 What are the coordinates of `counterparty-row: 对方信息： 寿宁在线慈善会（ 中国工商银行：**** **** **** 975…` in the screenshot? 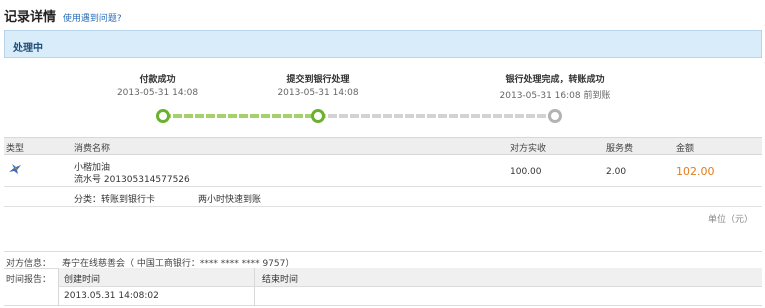 It's located at (383, 260).